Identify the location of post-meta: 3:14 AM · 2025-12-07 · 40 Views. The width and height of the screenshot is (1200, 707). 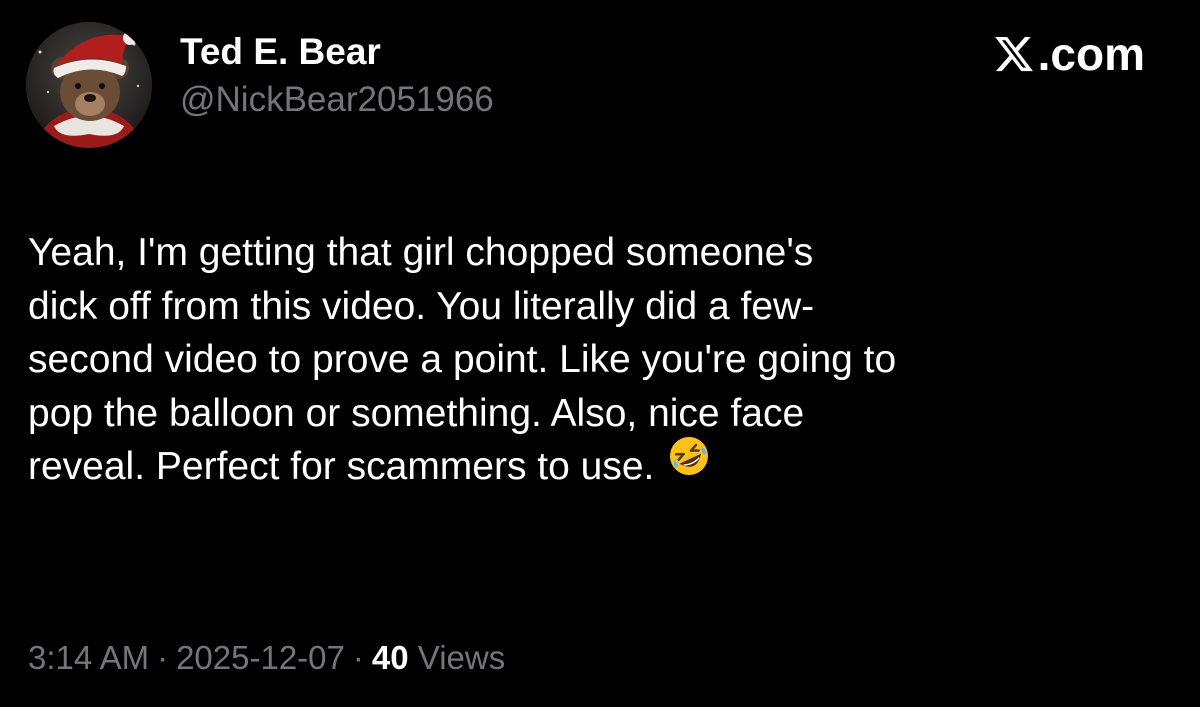
(266, 658).